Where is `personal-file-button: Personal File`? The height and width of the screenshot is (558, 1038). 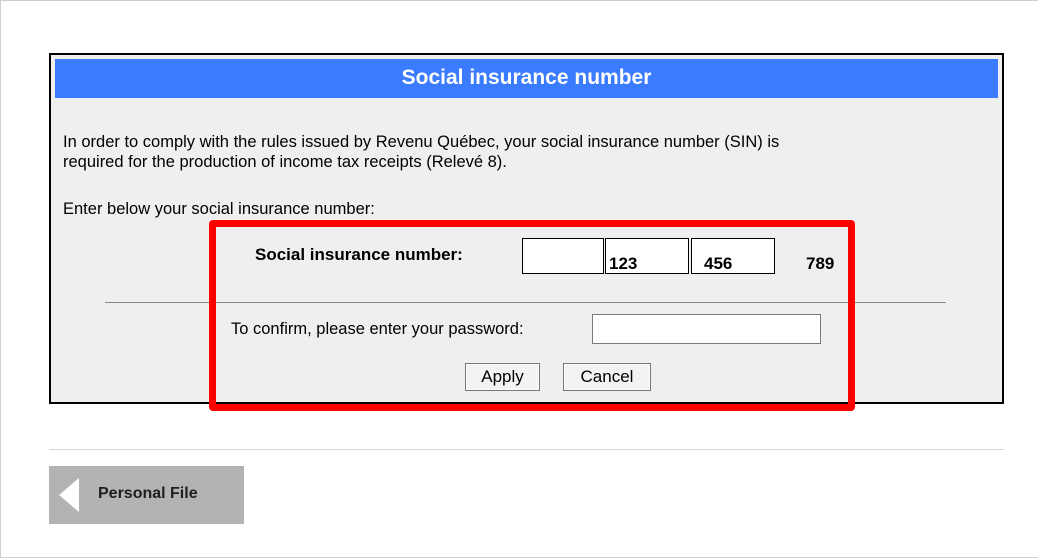 personal-file-button: Personal File is located at coordinates (146, 495).